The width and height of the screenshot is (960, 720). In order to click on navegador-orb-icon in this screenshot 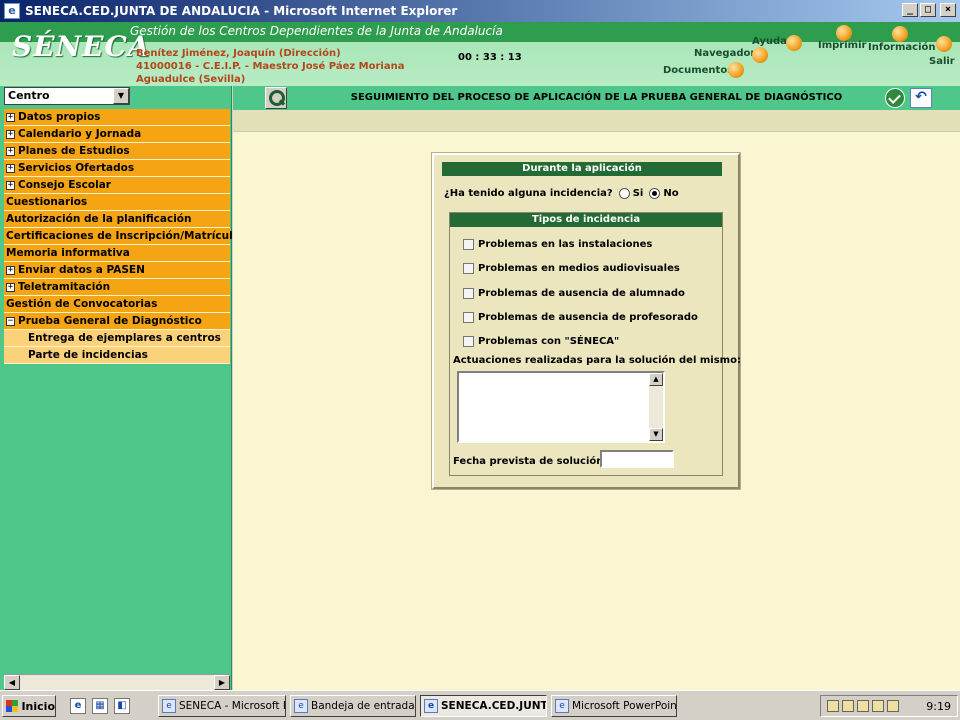, I will do `click(760, 55)`.